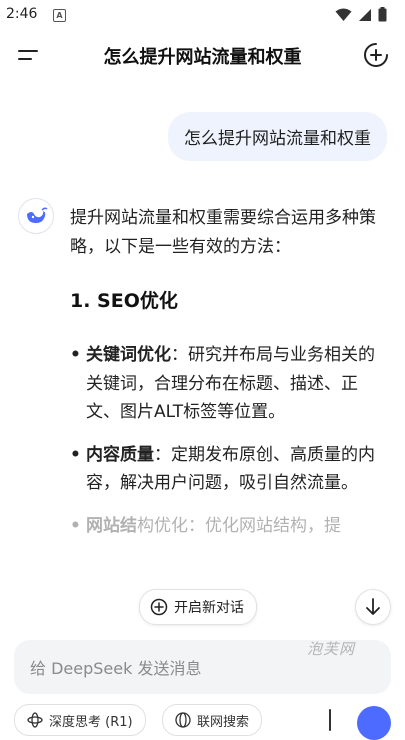 Image resolution: width=405 pixels, height=740 pixels. What do you see at coordinates (91, 722) in the screenshot?
I see `deep-think-label: 深度思考 (R1)` at bounding box center [91, 722].